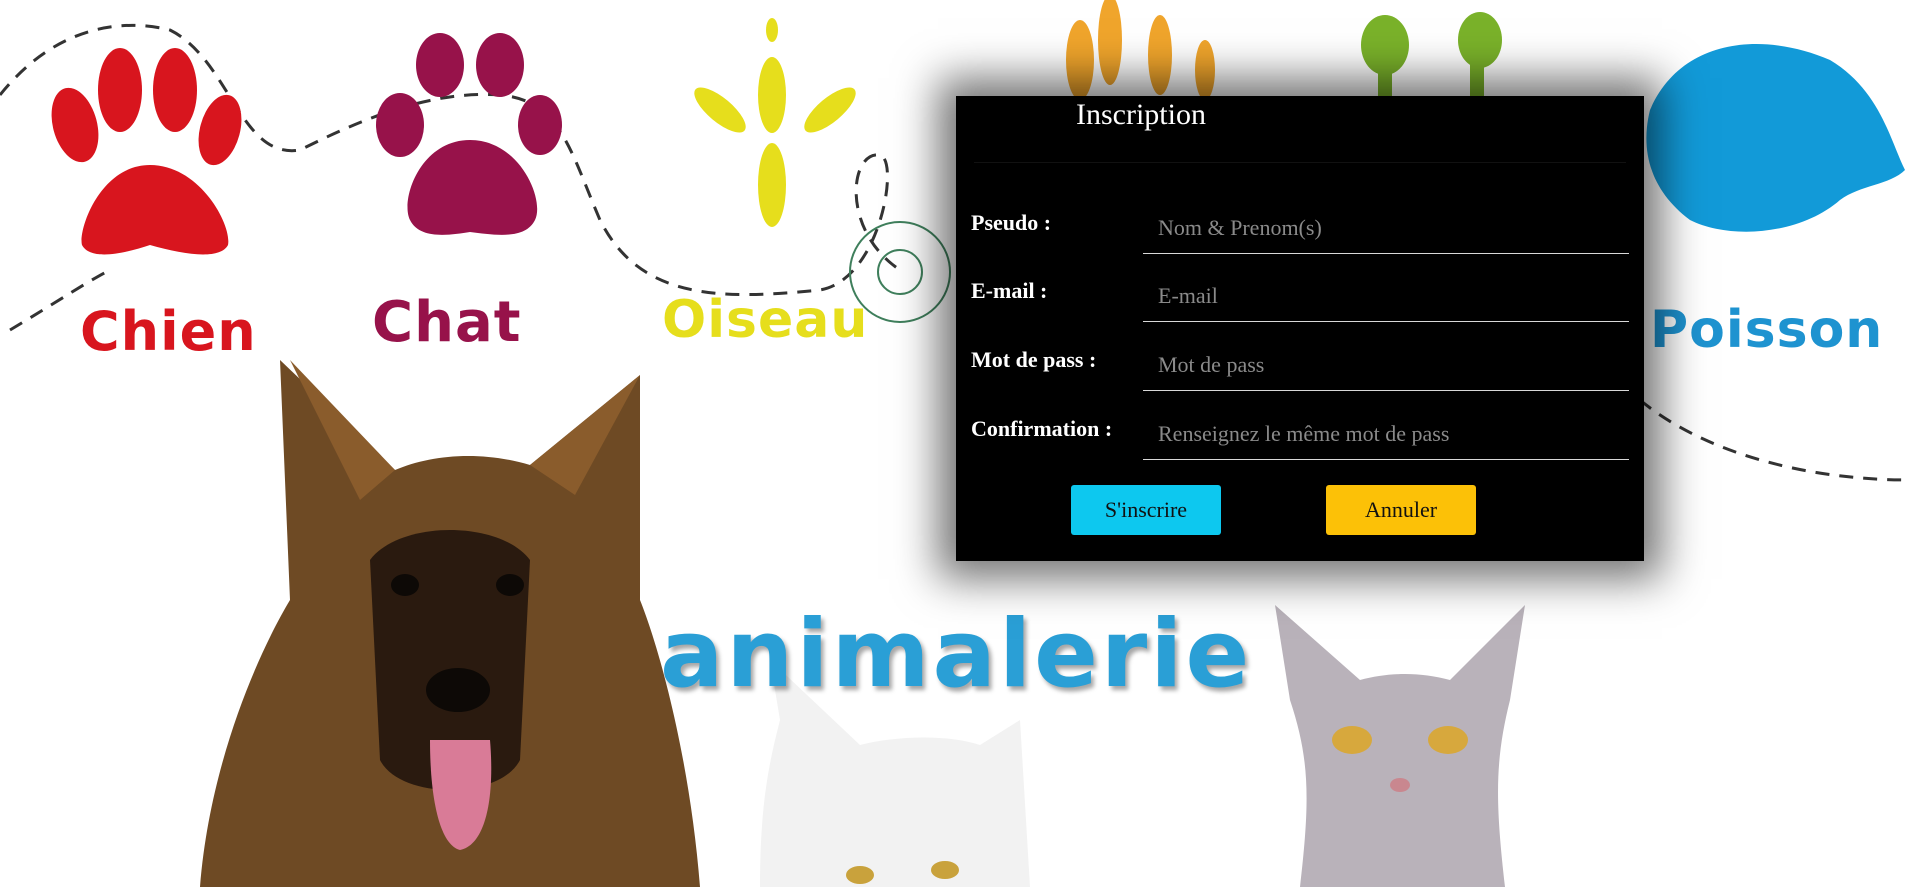 This screenshot has height=887, width=1916. What do you see at coordinates (168, 331) in the screenshot?
I see `chien-label: Chien` at bounding box center [168, 331].